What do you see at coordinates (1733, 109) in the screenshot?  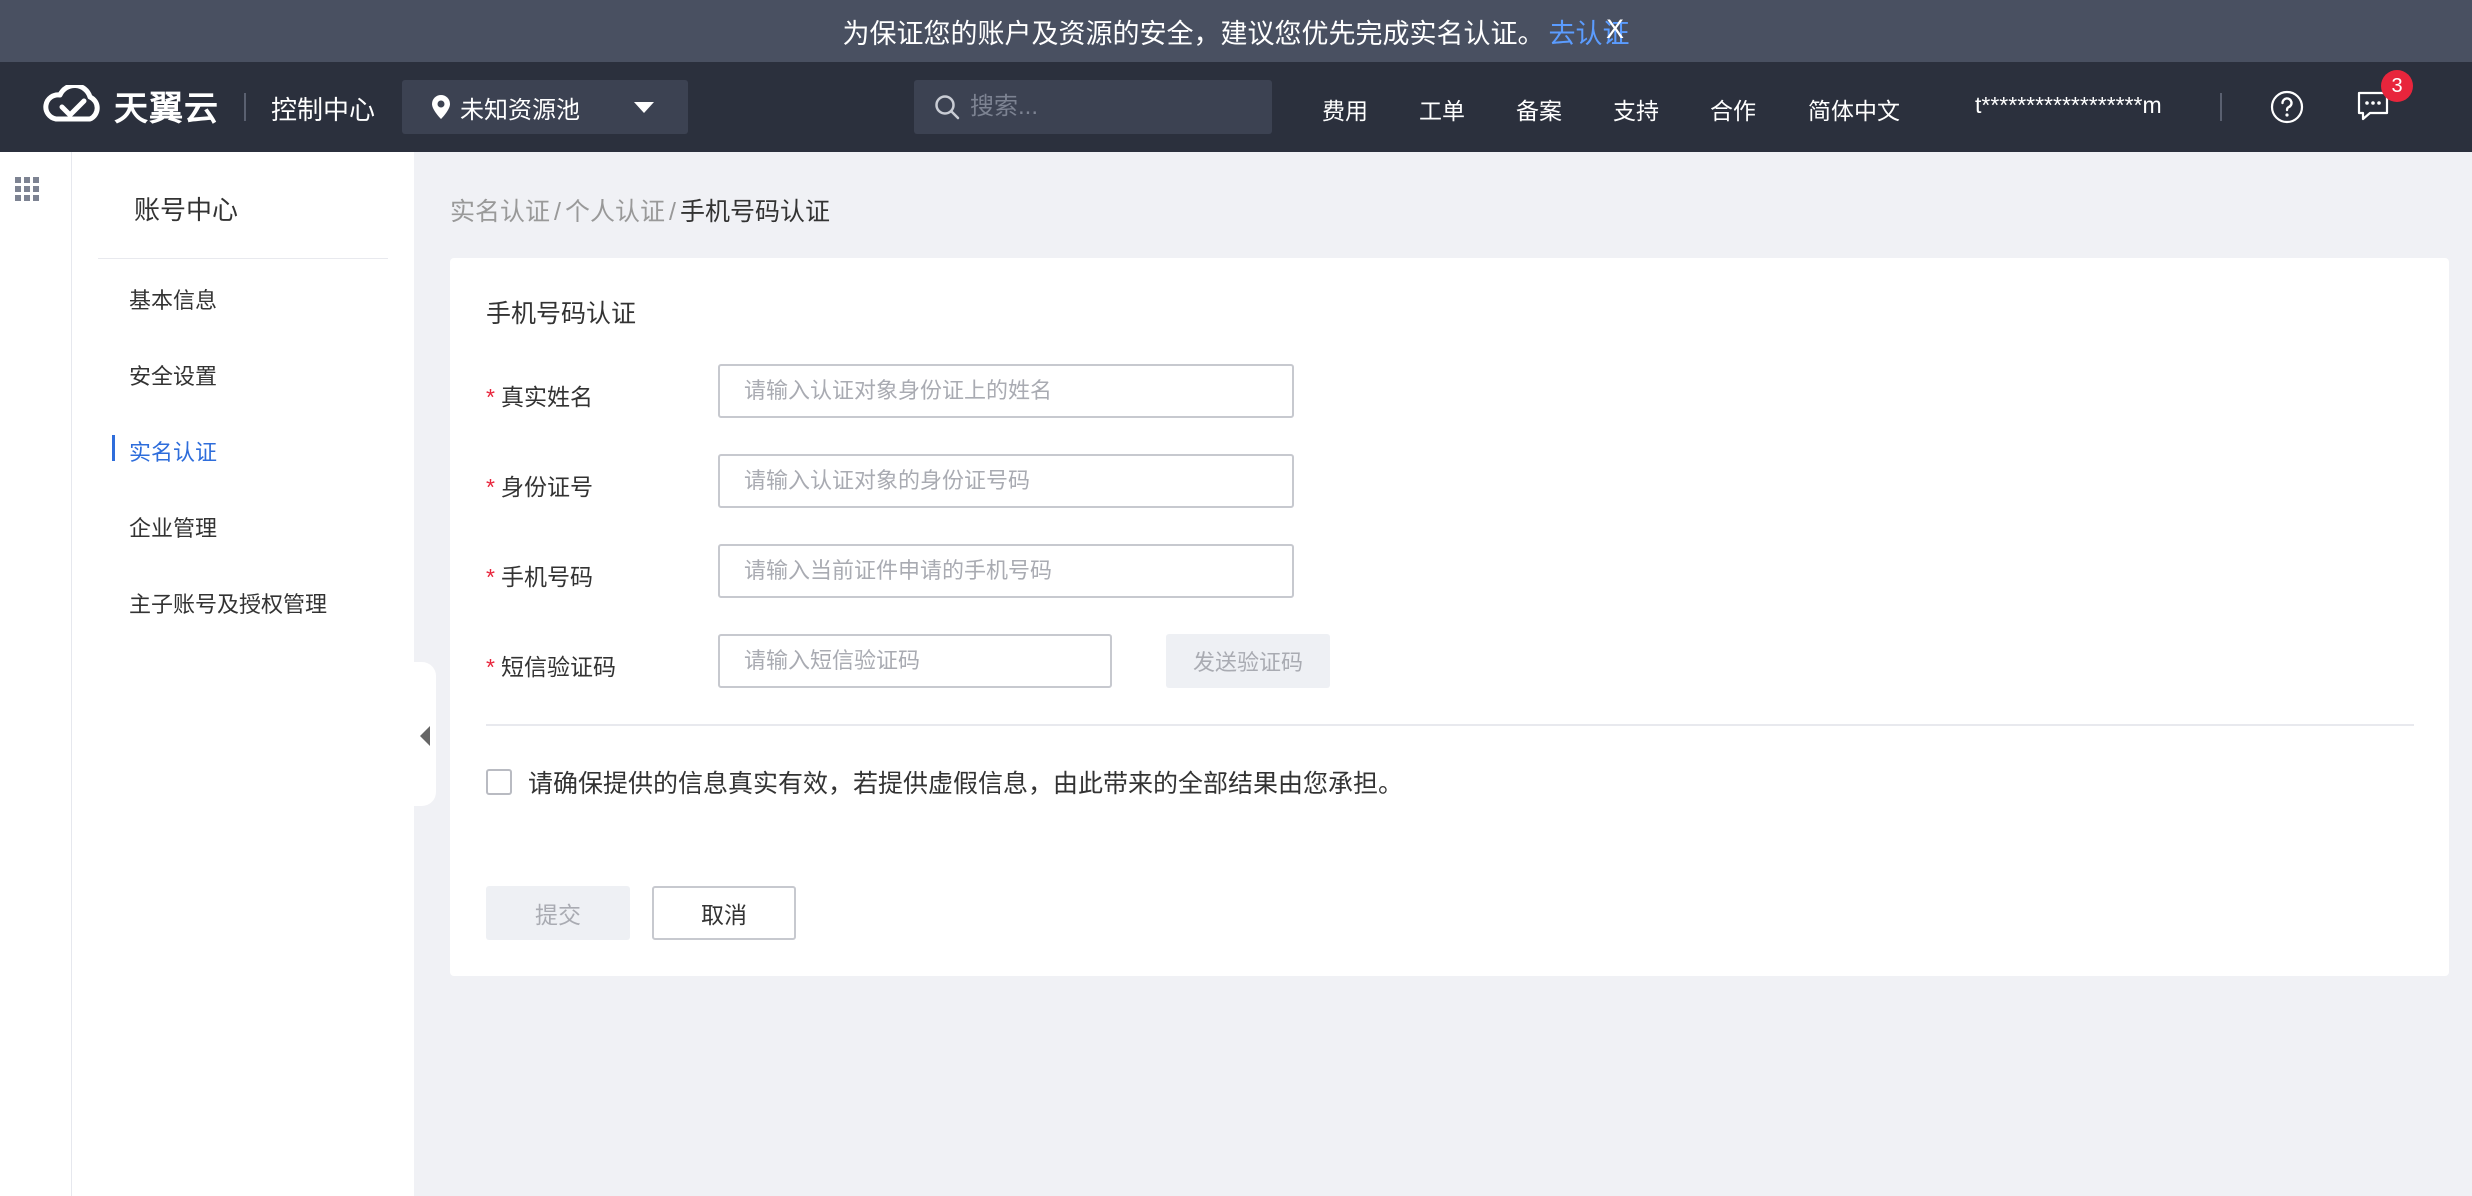 I see `nav-partners: 合作` at bounding box center [1733, 109].